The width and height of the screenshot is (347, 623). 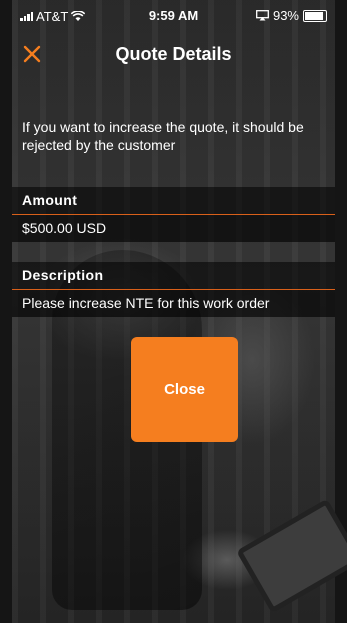 I want to click on page-title: Quote Details, so click(x=173, y=54).